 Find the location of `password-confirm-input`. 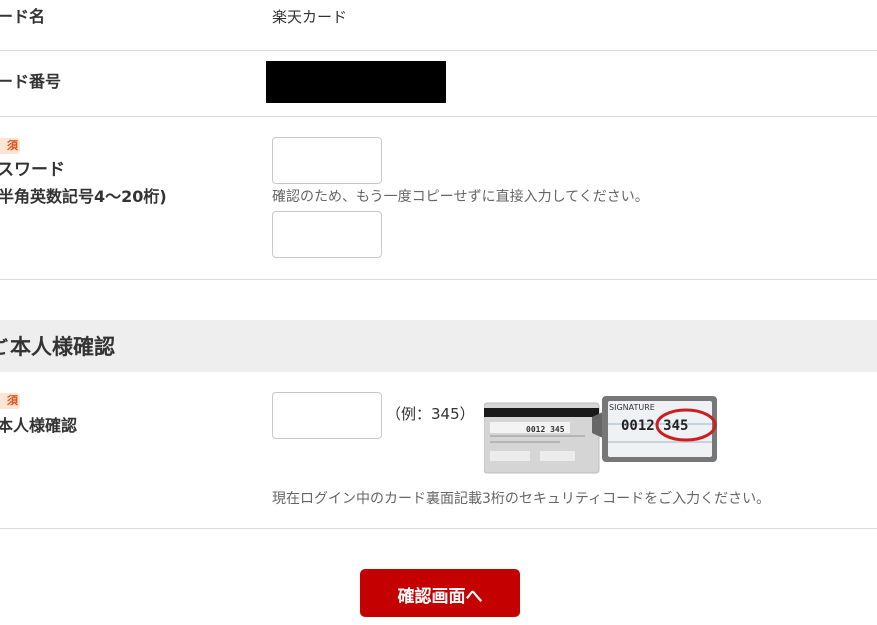

password-confirm-input is located at coordinates (327, 234).